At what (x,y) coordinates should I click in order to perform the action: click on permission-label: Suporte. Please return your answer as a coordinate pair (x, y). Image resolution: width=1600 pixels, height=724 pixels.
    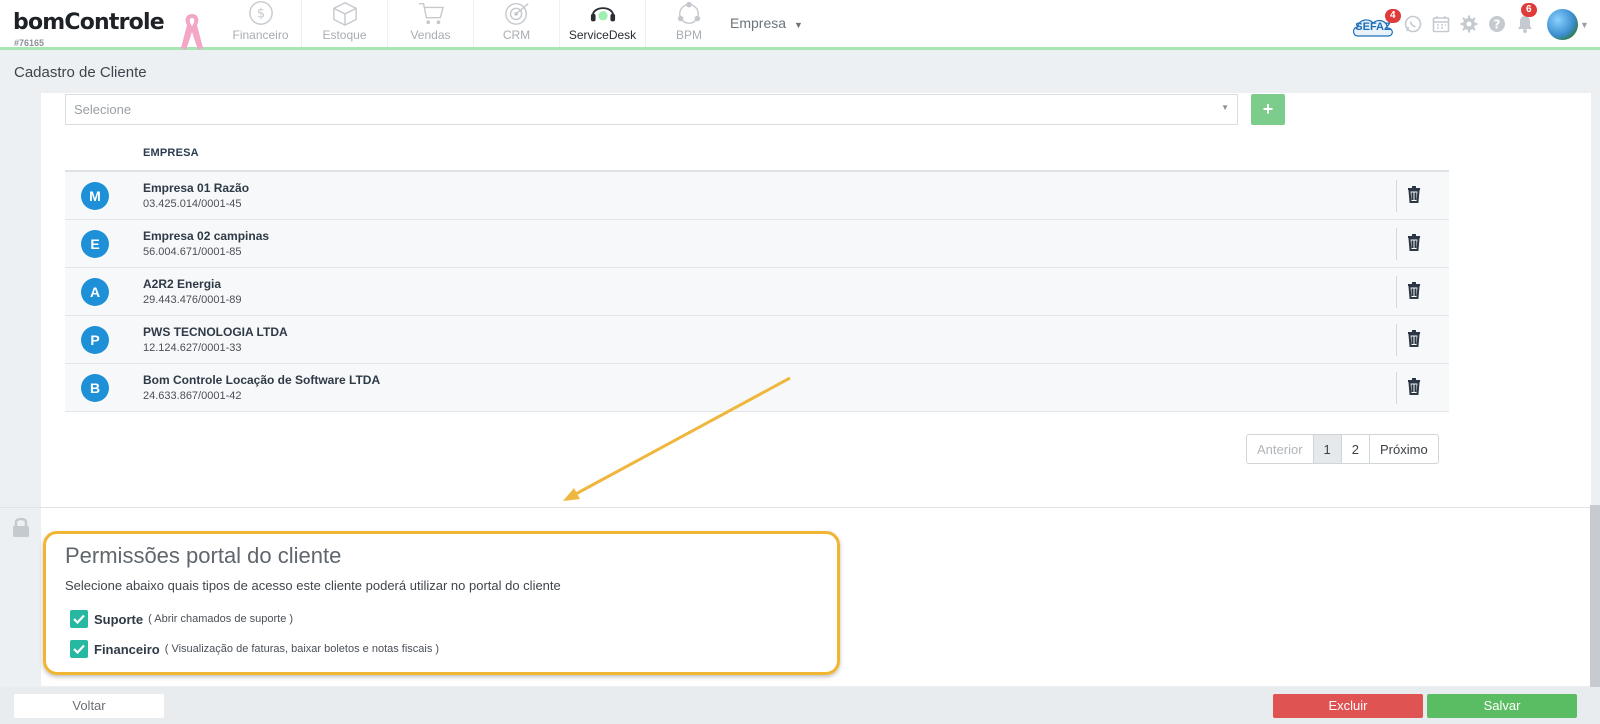
    Looking at the image, I should click on (119, 619).